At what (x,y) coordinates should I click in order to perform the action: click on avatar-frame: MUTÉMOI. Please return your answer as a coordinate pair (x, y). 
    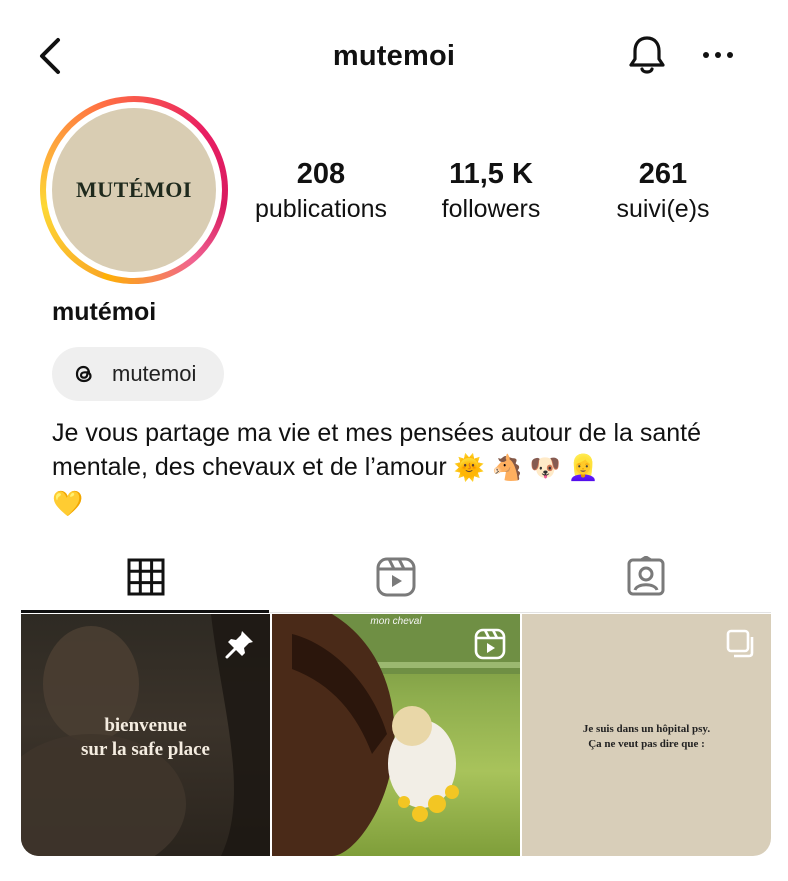
    Looking at the image, I should click on (134, 190).